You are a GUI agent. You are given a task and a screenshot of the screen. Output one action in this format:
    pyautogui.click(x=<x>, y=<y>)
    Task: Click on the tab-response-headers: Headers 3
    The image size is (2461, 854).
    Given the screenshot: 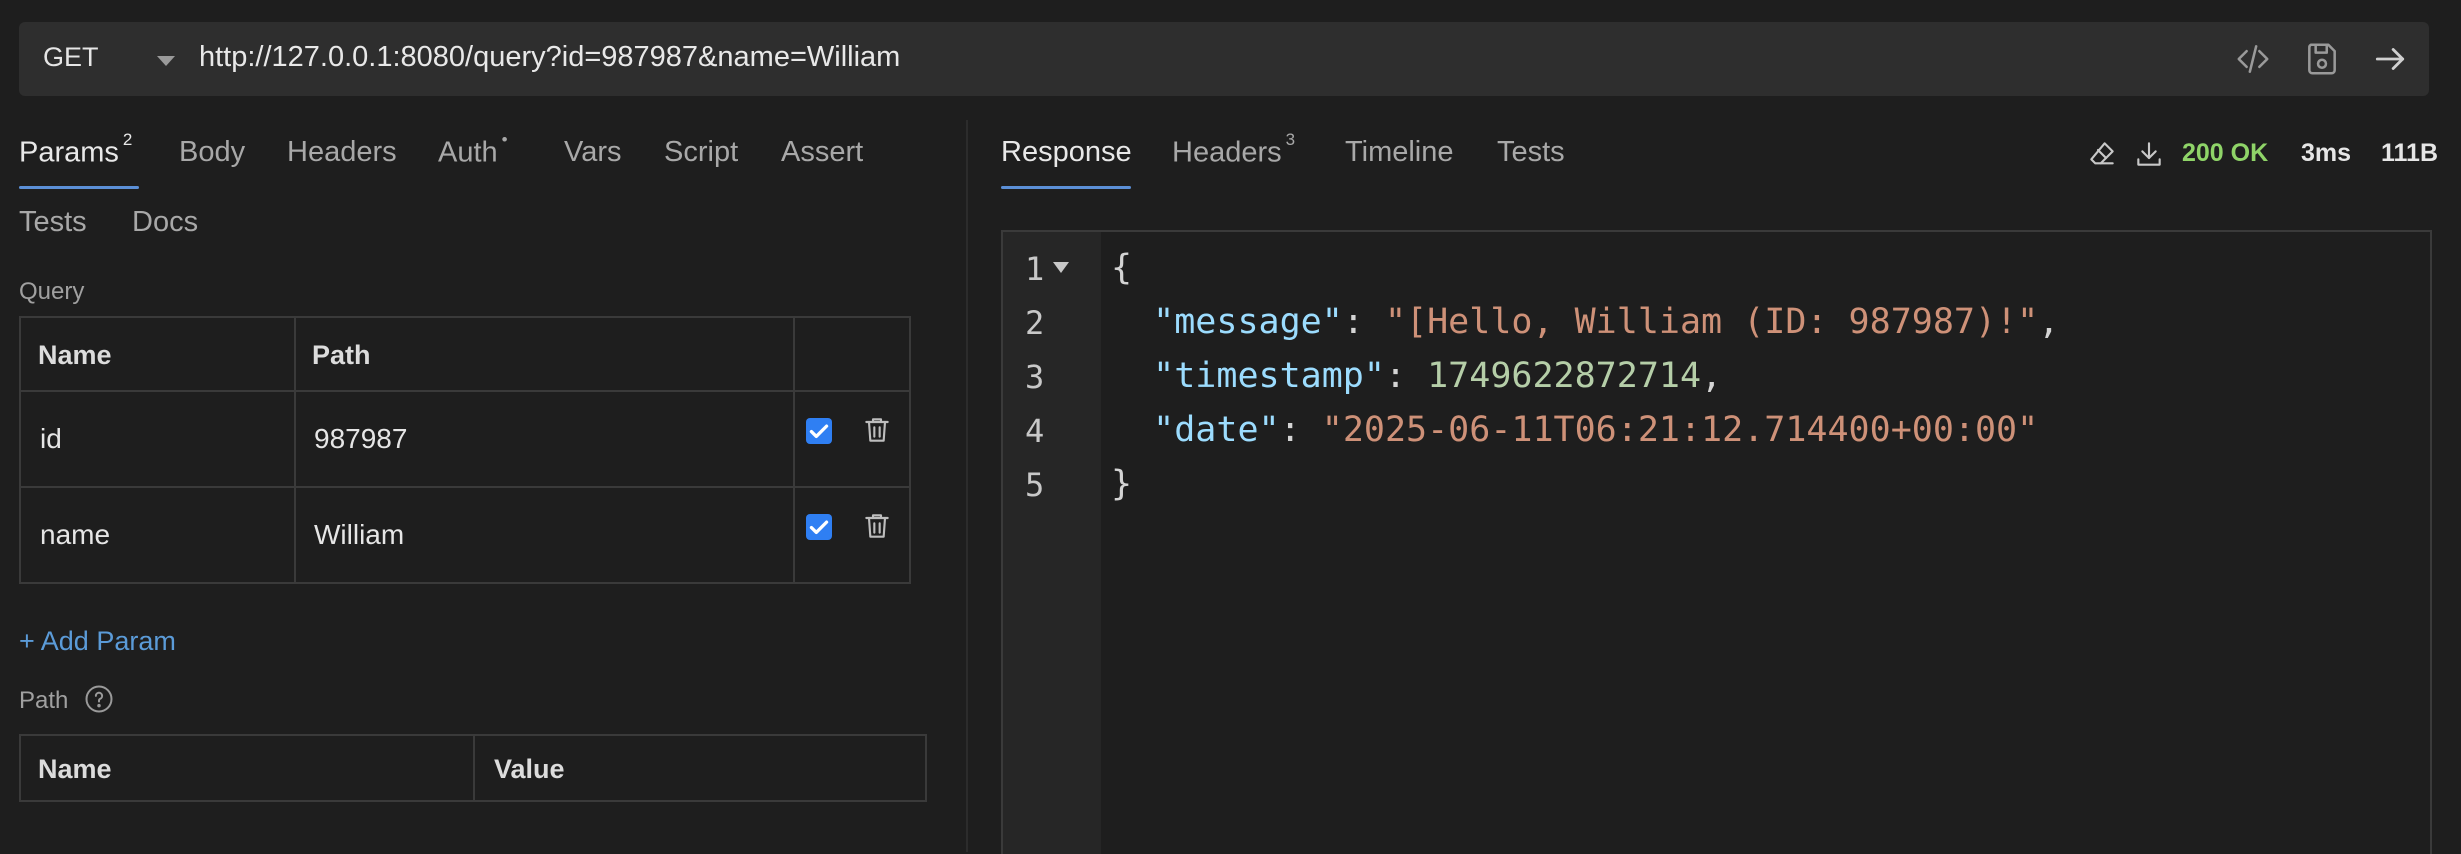 What is the action you would take?
    pyautogui.click(x=1233, y=150)
    